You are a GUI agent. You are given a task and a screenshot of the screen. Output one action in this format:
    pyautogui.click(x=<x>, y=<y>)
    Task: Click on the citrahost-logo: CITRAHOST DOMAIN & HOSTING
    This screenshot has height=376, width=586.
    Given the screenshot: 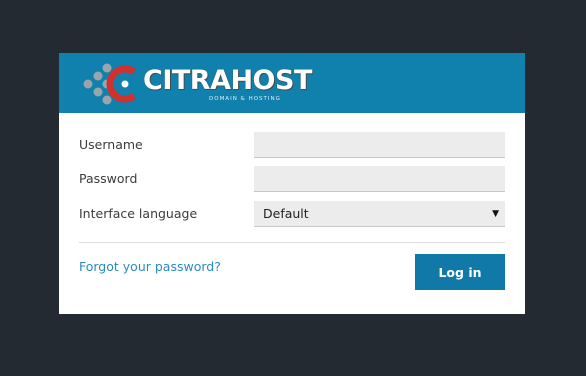 What is the action you would take?
    pyautogui.click(x=195, y=84)
    